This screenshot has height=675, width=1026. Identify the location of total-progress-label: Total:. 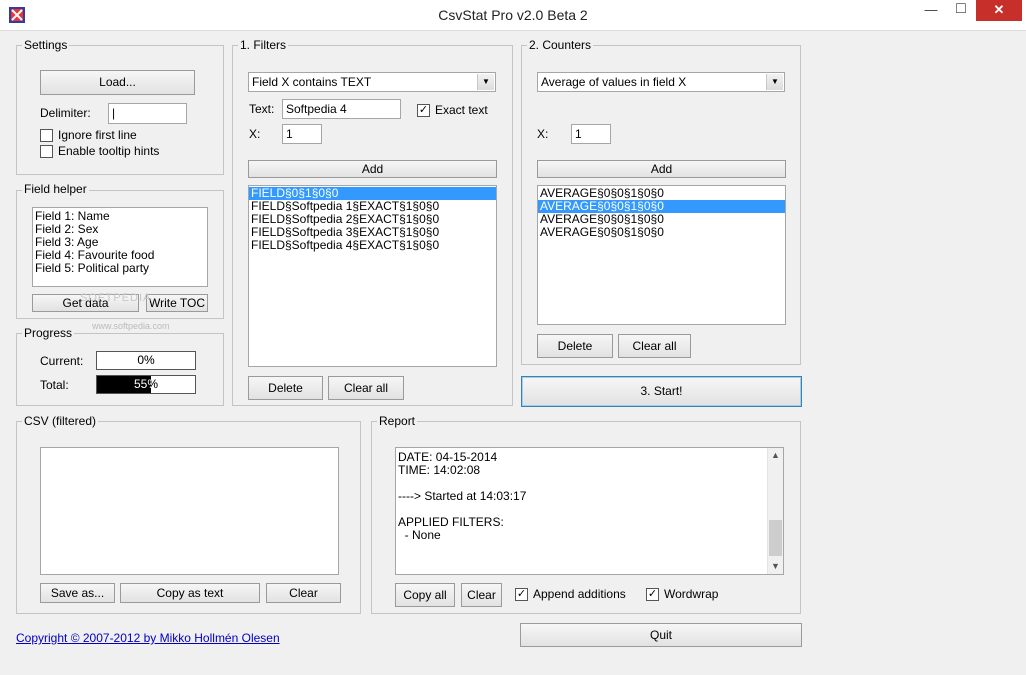
(54, 385).